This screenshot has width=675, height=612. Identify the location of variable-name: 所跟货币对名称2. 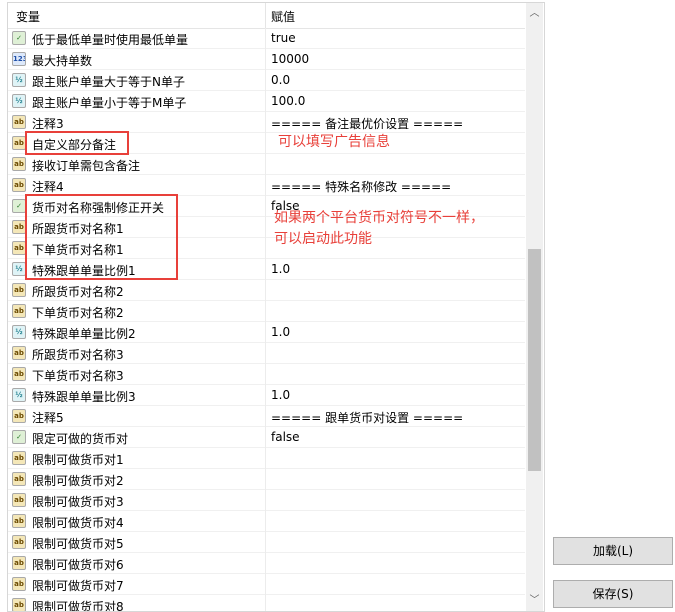
(78, 292).